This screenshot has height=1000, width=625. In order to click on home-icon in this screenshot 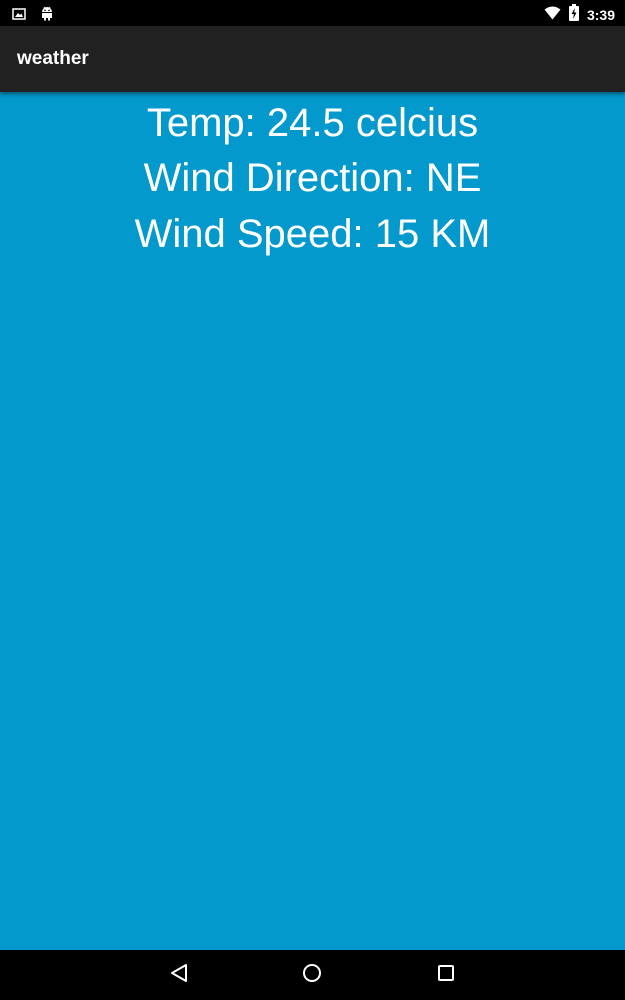, I will do `click(312, 975)`.